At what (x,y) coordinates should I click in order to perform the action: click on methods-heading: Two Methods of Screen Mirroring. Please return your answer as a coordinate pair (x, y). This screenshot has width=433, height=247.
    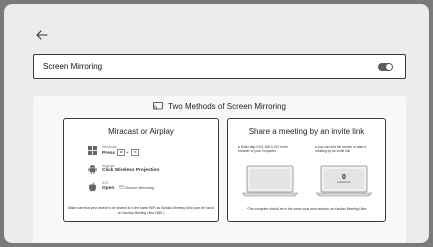
    Looking at the image, I should click on (219, 106).